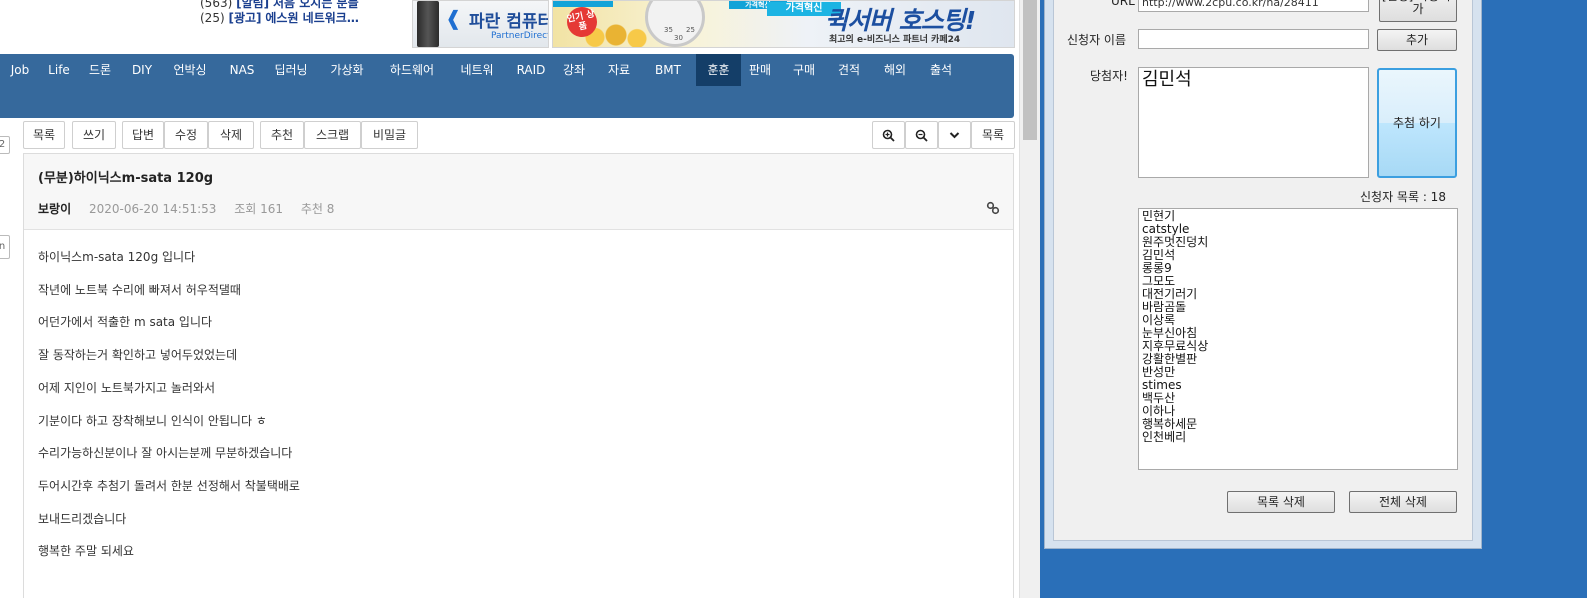  I want to click on nav-item-14: 훈훈, so click(718, 70).